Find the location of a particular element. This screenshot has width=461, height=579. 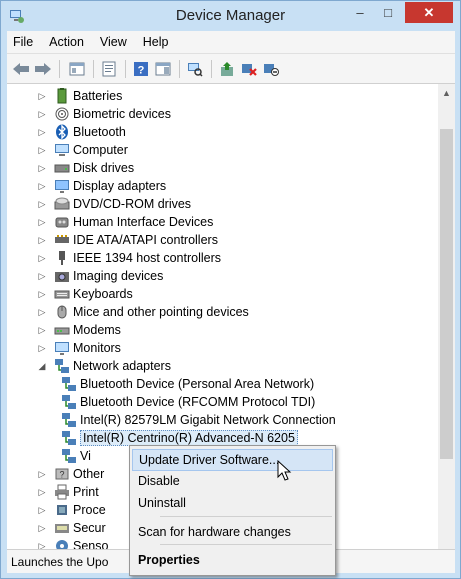

tree-category-item: ▷ Keyboards is located at coordinates (84, 294).